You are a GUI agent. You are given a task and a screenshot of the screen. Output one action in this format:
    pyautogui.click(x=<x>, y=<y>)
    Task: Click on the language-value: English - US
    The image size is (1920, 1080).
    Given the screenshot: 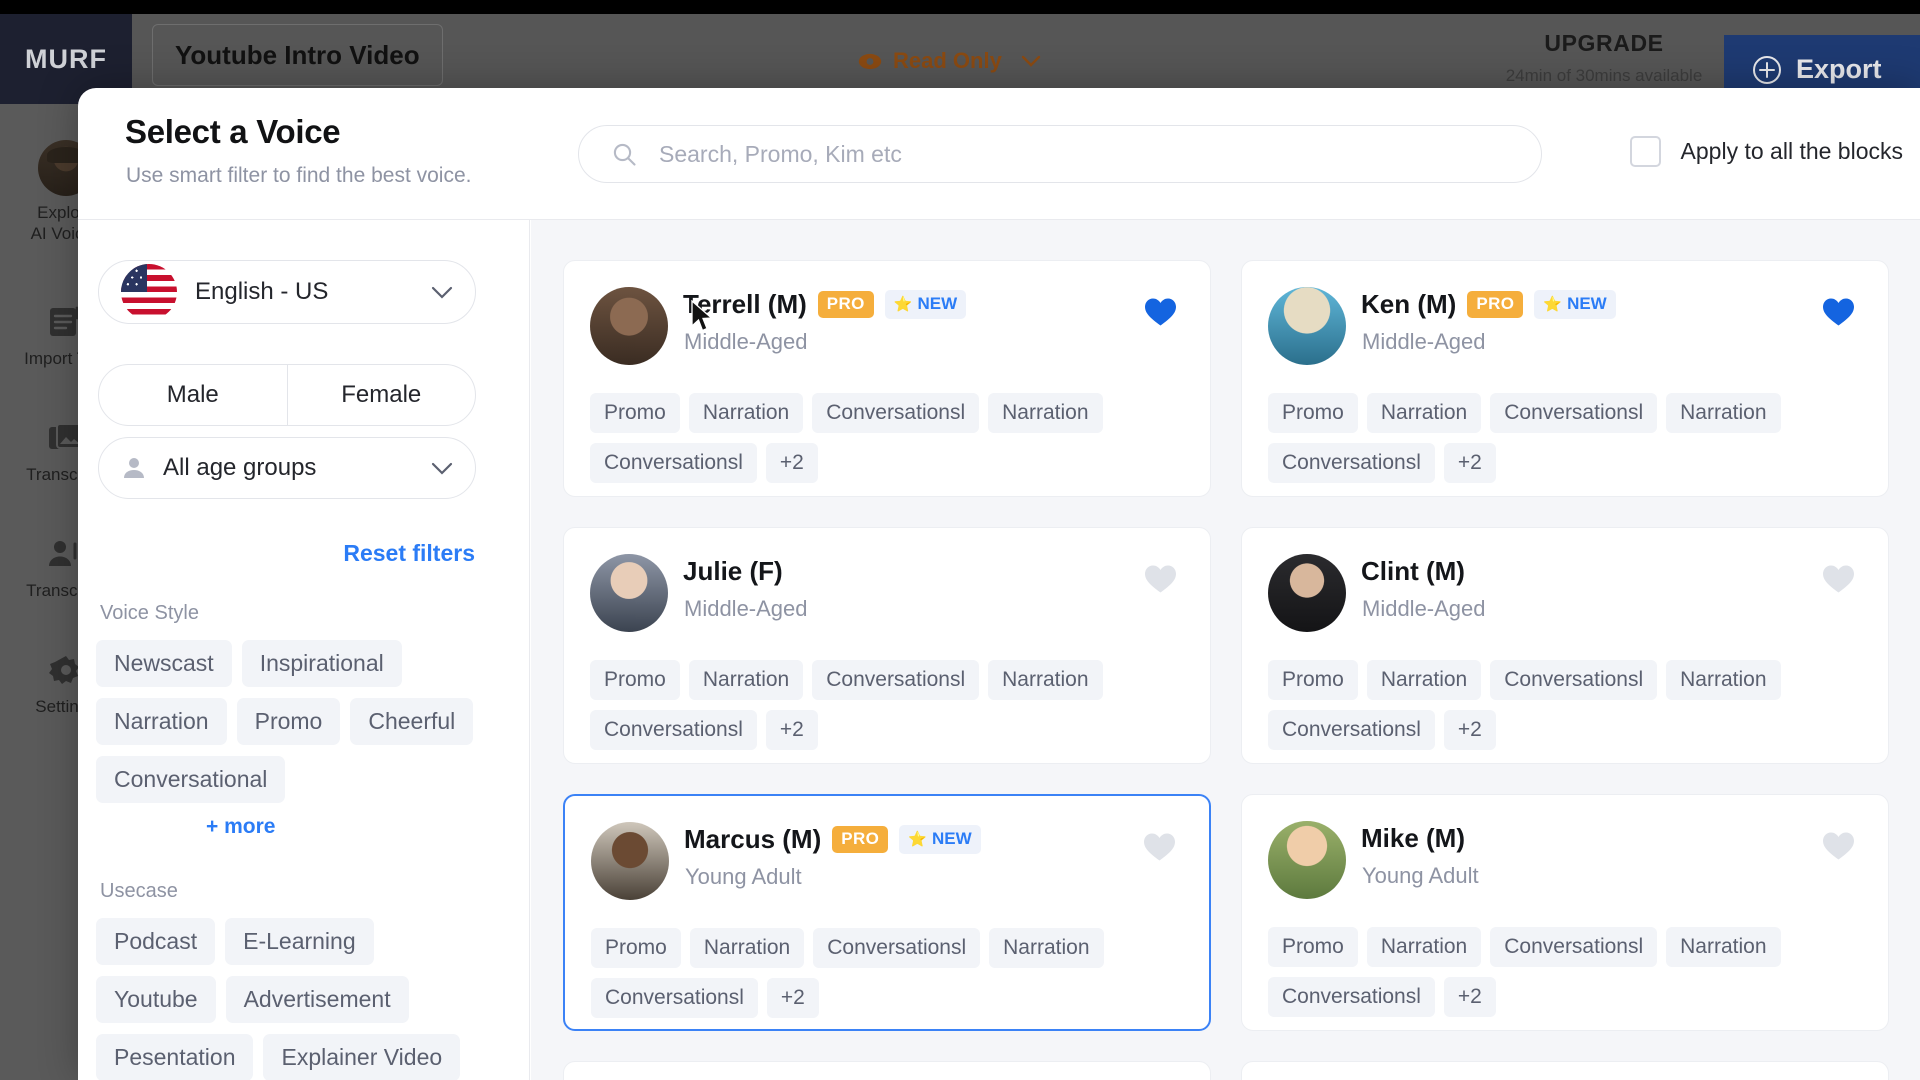 What is the action you would take?
    pyautogui.click(x=262, y=291)
    